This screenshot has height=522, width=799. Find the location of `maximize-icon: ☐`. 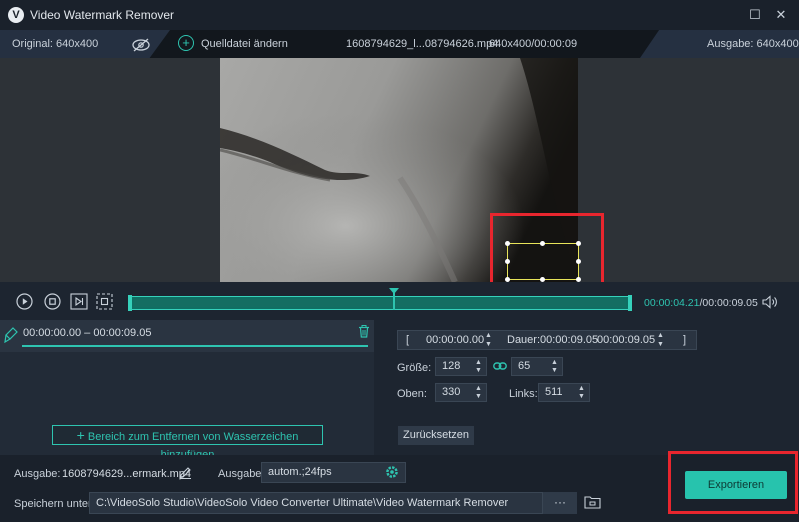

maximize-icon: ☐ is located at coordinates (755, 15).